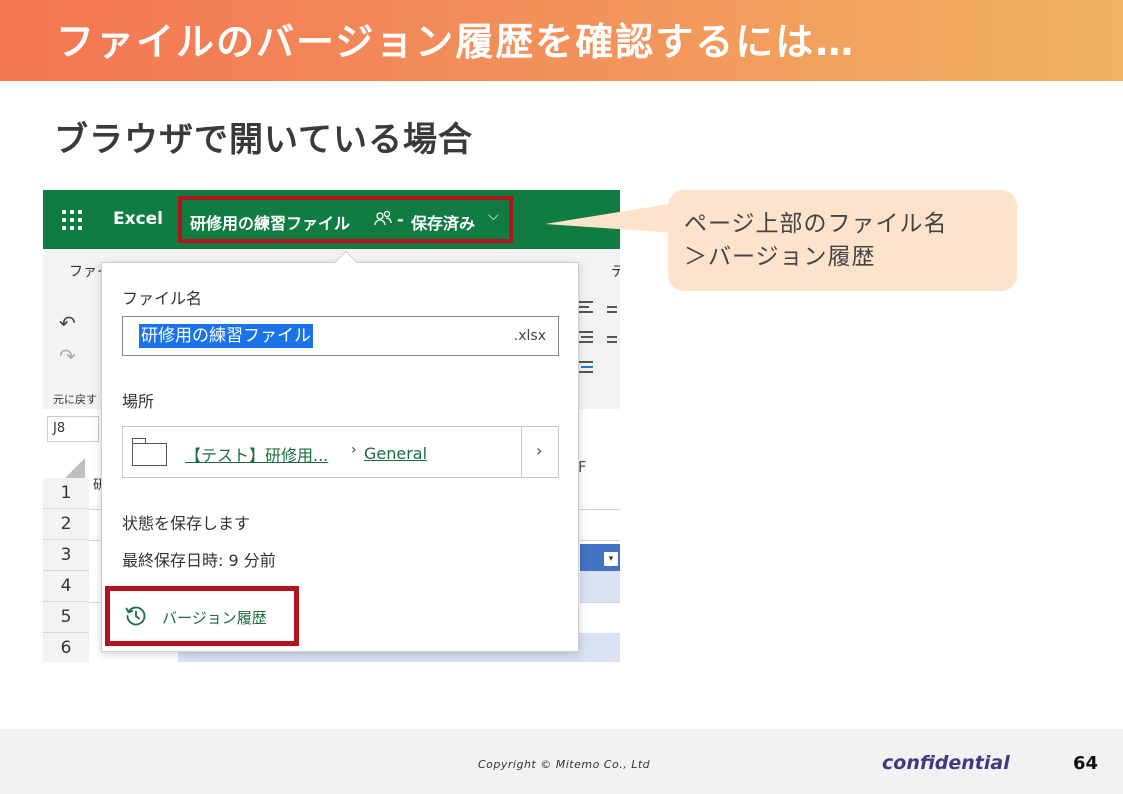  I want to click on callout-line-1: ページ上部のファイル名, so click(816, 224).